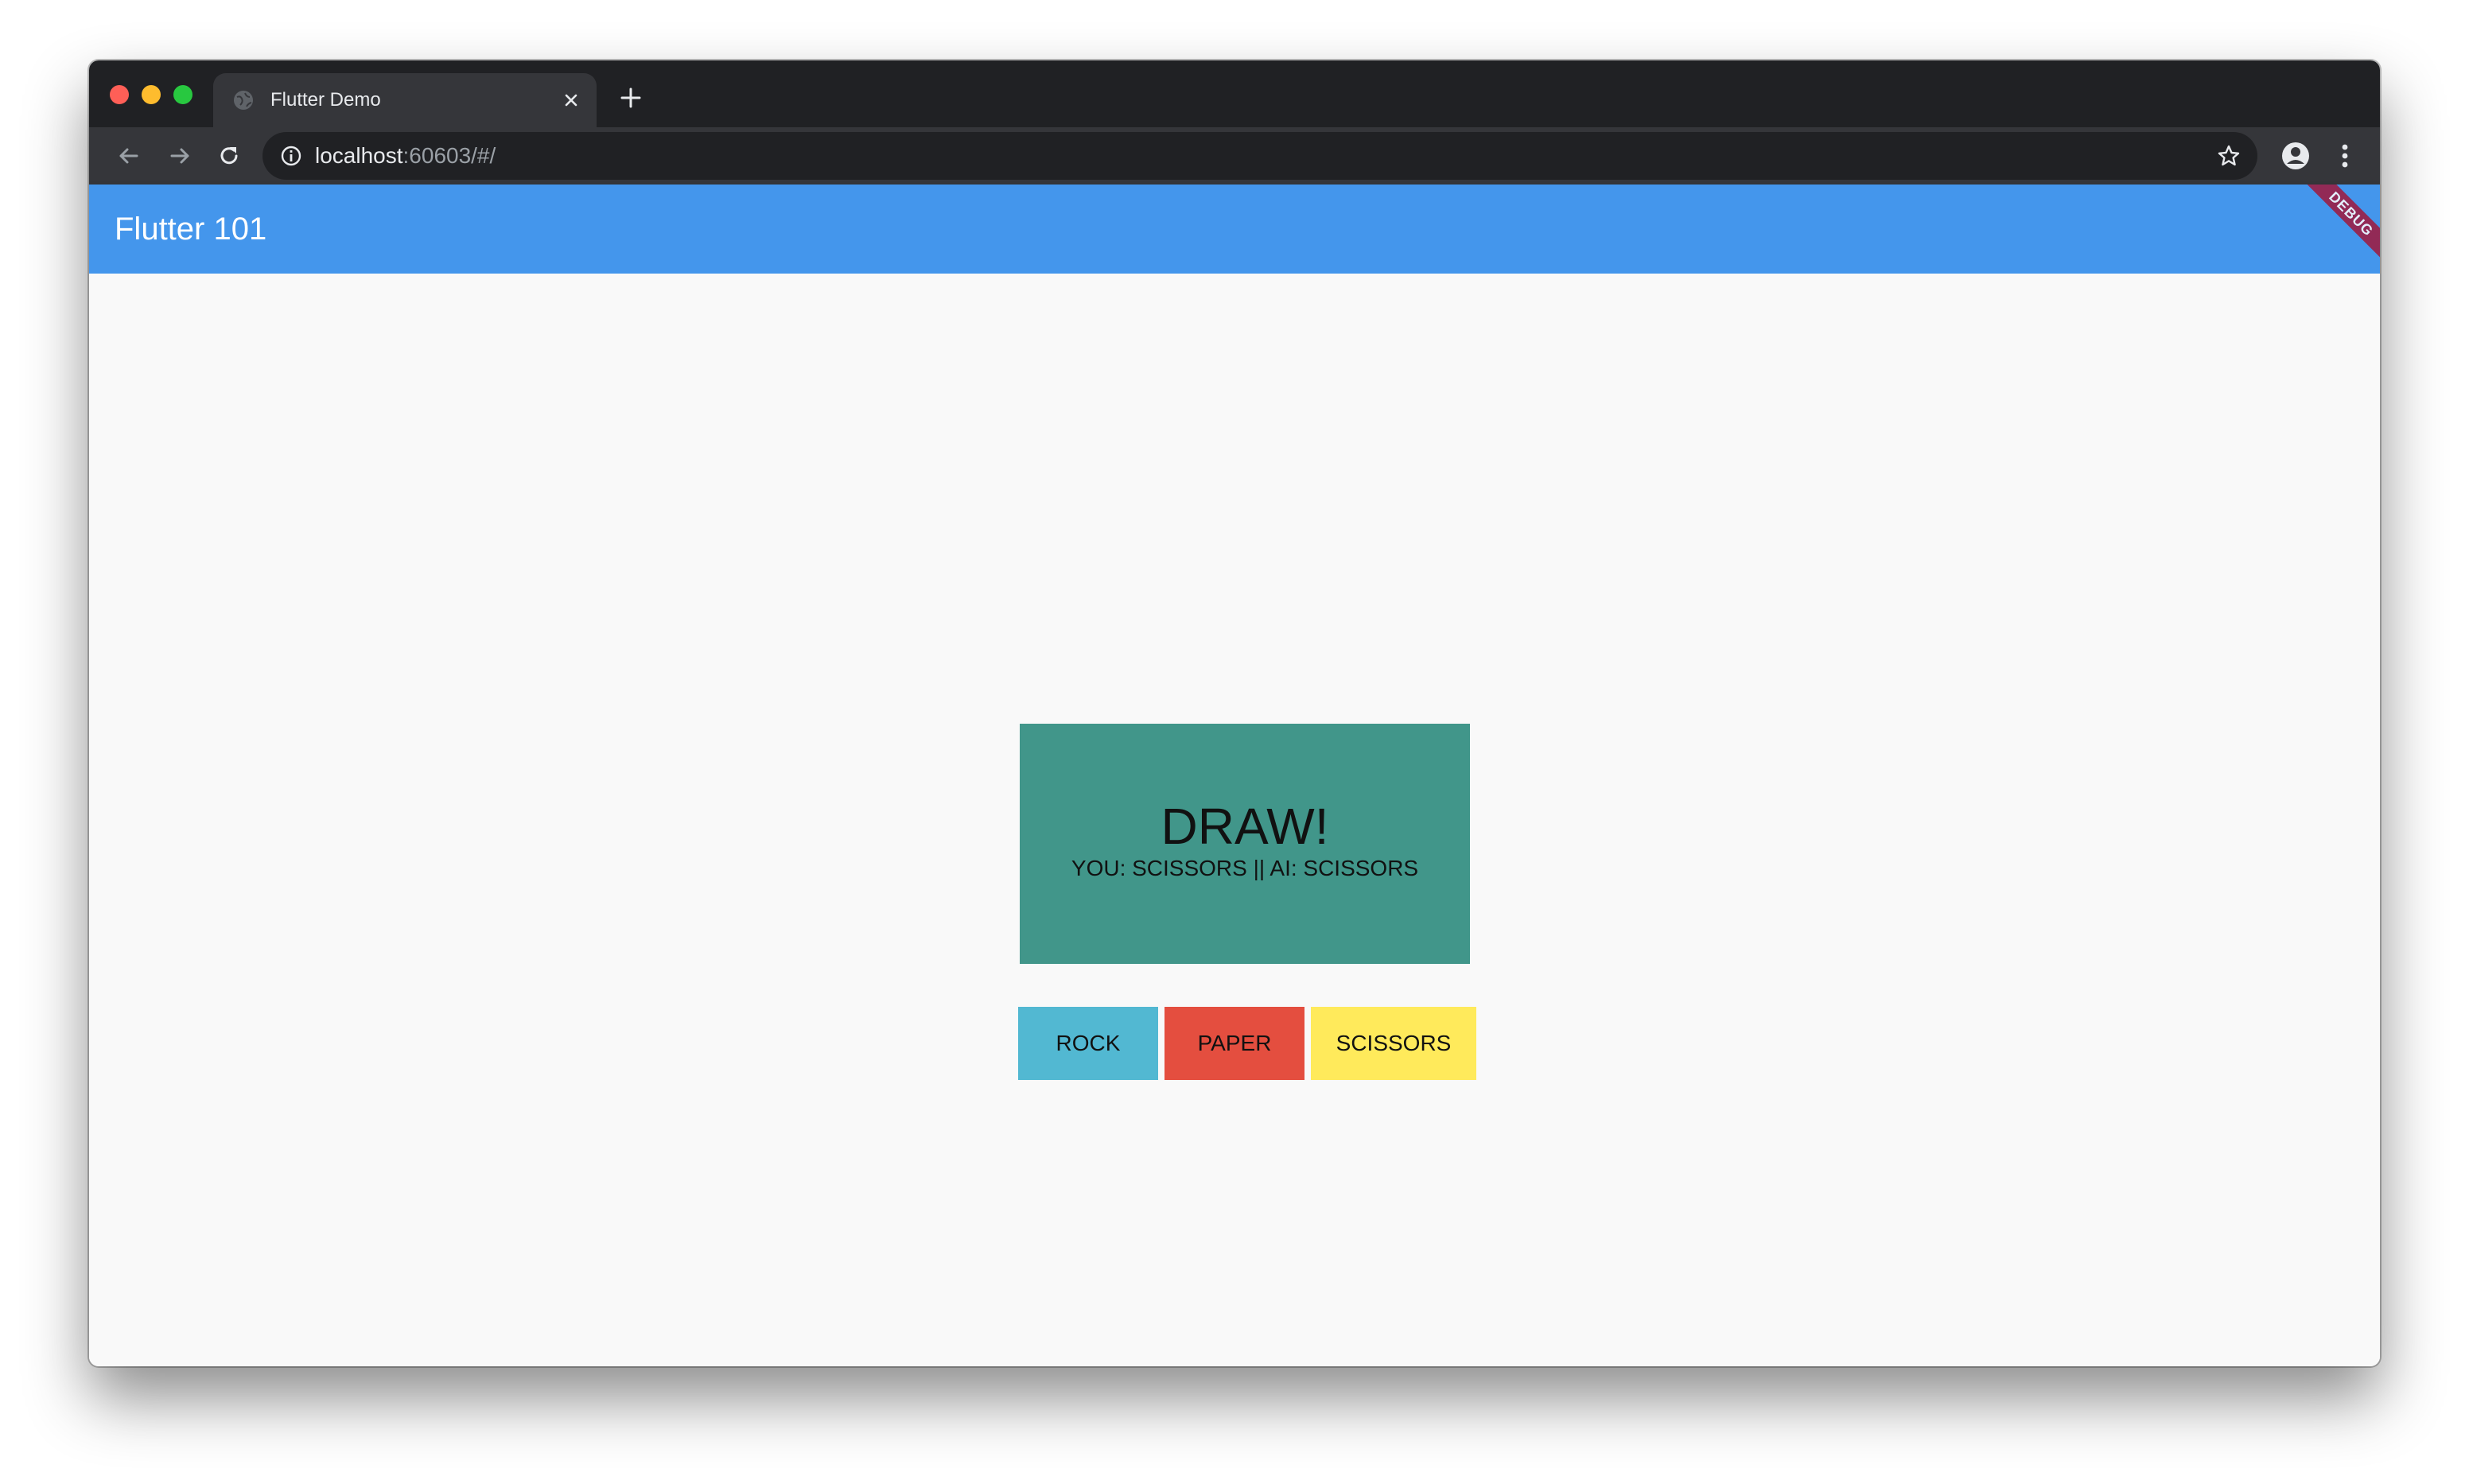 This screenshot has height=1484, width=2469. I want to click on more-vert-icon, so click(2345, 156).